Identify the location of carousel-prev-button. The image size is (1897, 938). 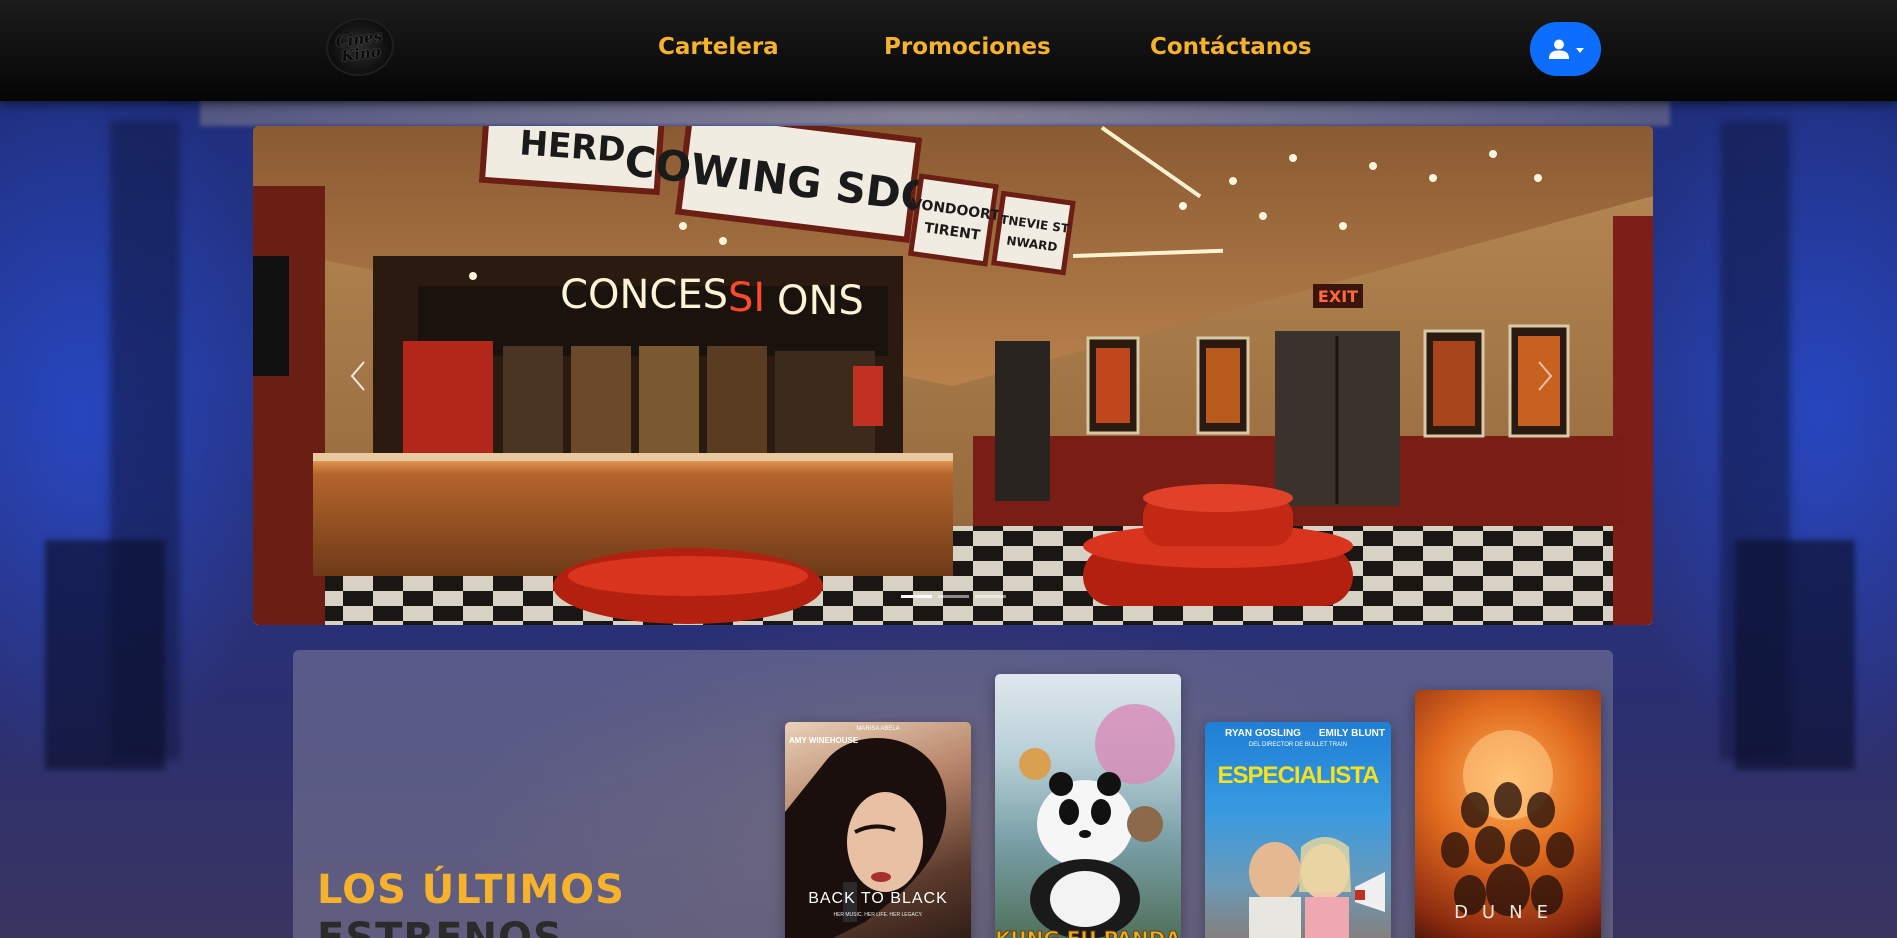
(358, 376).